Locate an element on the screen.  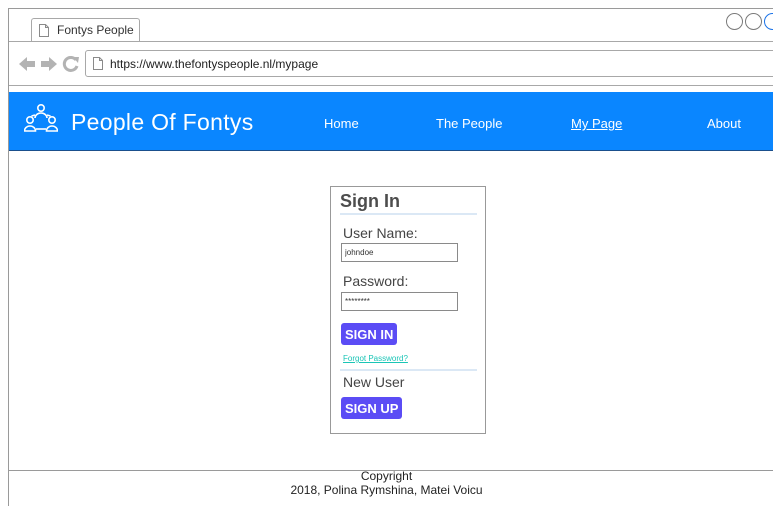
nav-my-page: My Page is located at coordinates (596, 123).